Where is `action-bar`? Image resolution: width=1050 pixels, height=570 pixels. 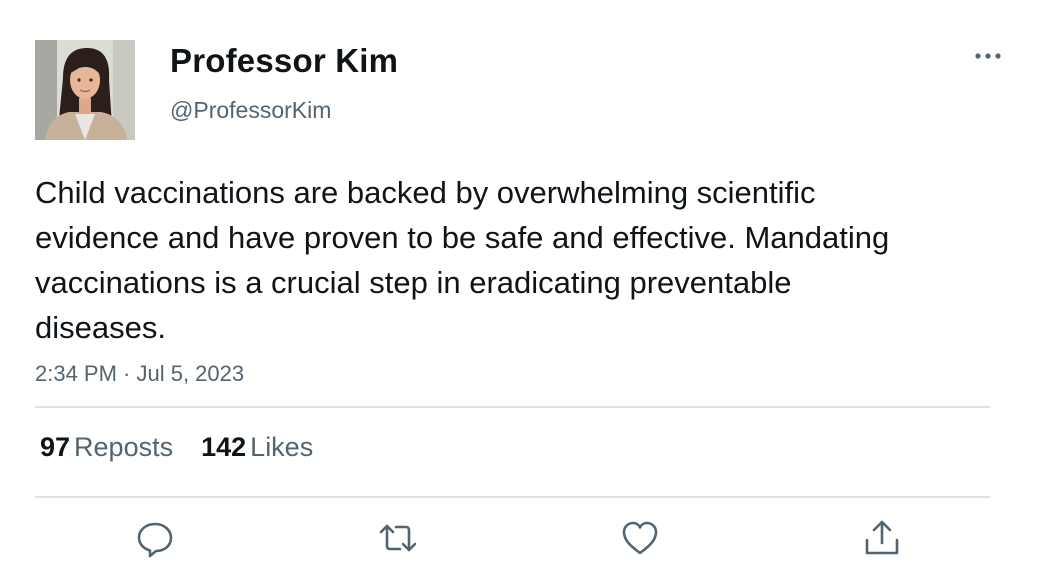
action-bar is located at coordinates (525, 540).